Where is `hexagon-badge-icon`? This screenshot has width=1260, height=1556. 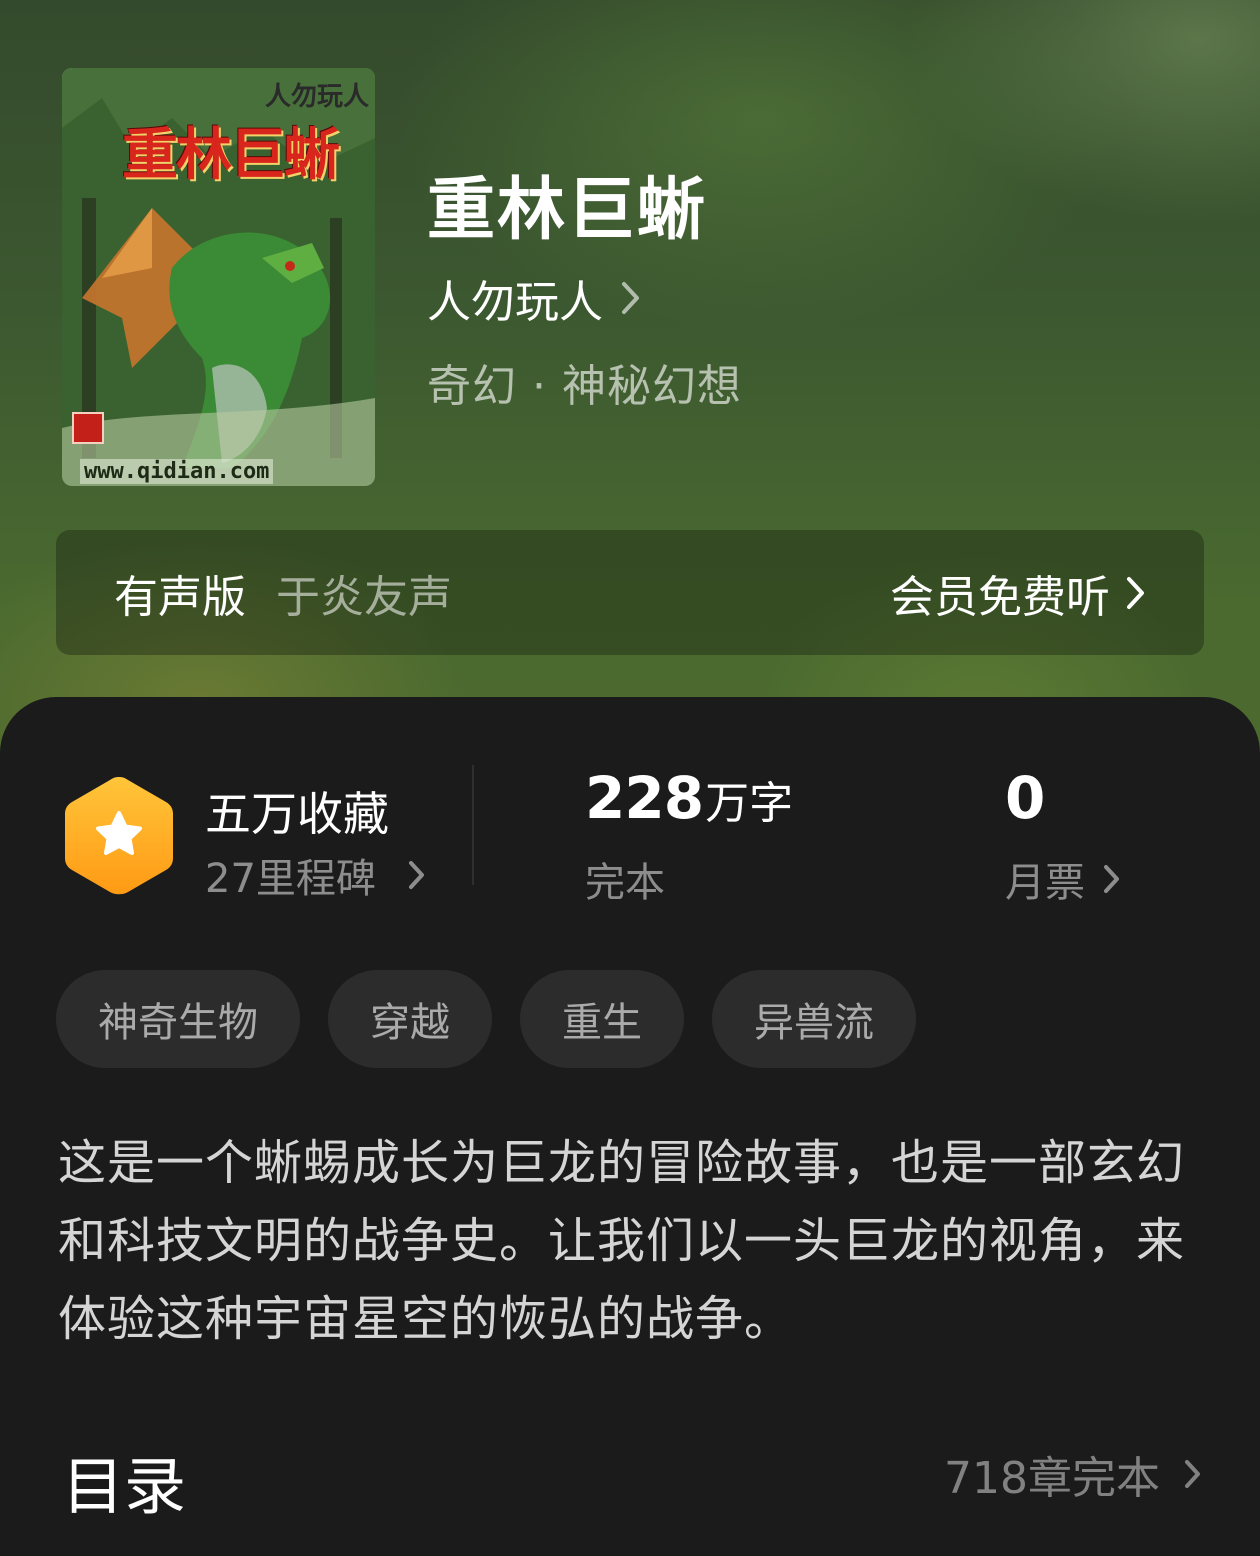
hexagon-badge-icon is located at coordinates (119, 836).